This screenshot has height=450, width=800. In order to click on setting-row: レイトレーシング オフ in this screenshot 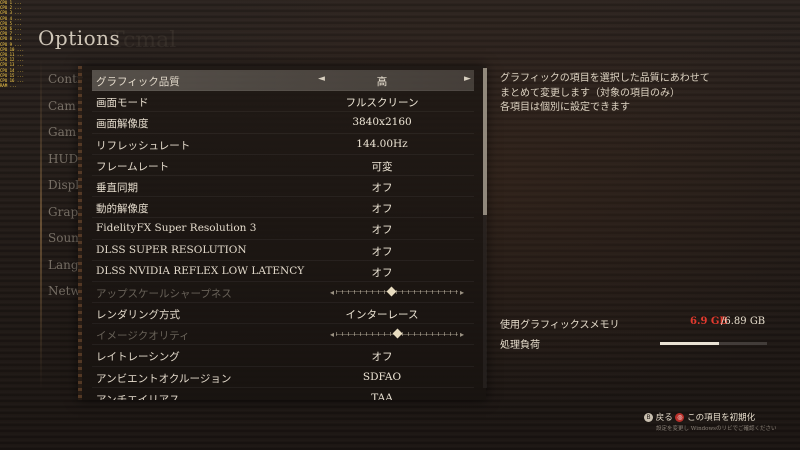, I will do `click(283, 356)`.